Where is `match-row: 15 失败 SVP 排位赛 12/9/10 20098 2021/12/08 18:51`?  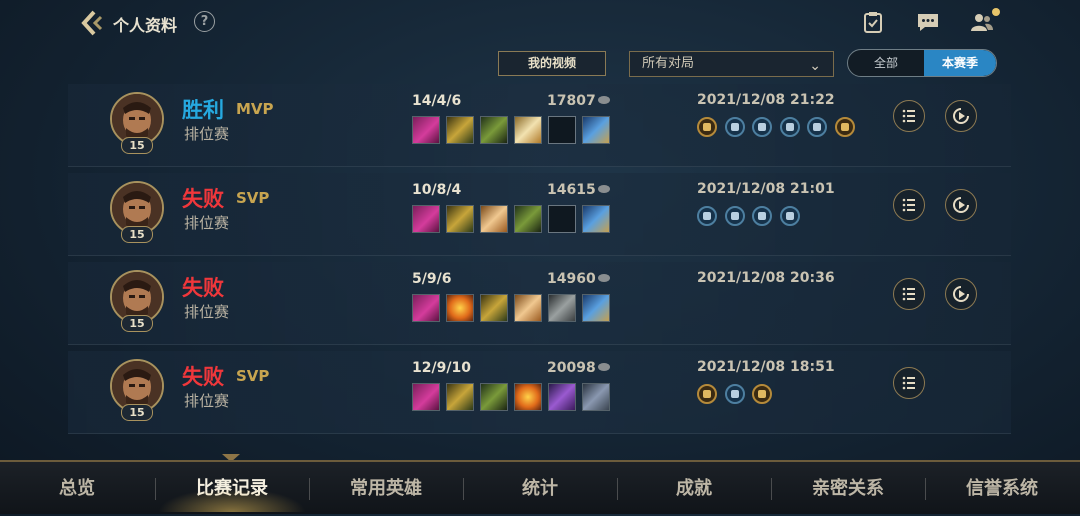
match-row: 15 失败 SVP 排位赛 12/9/10 20098 2021/12/08 18:51 is located at coordinates (539, 392).